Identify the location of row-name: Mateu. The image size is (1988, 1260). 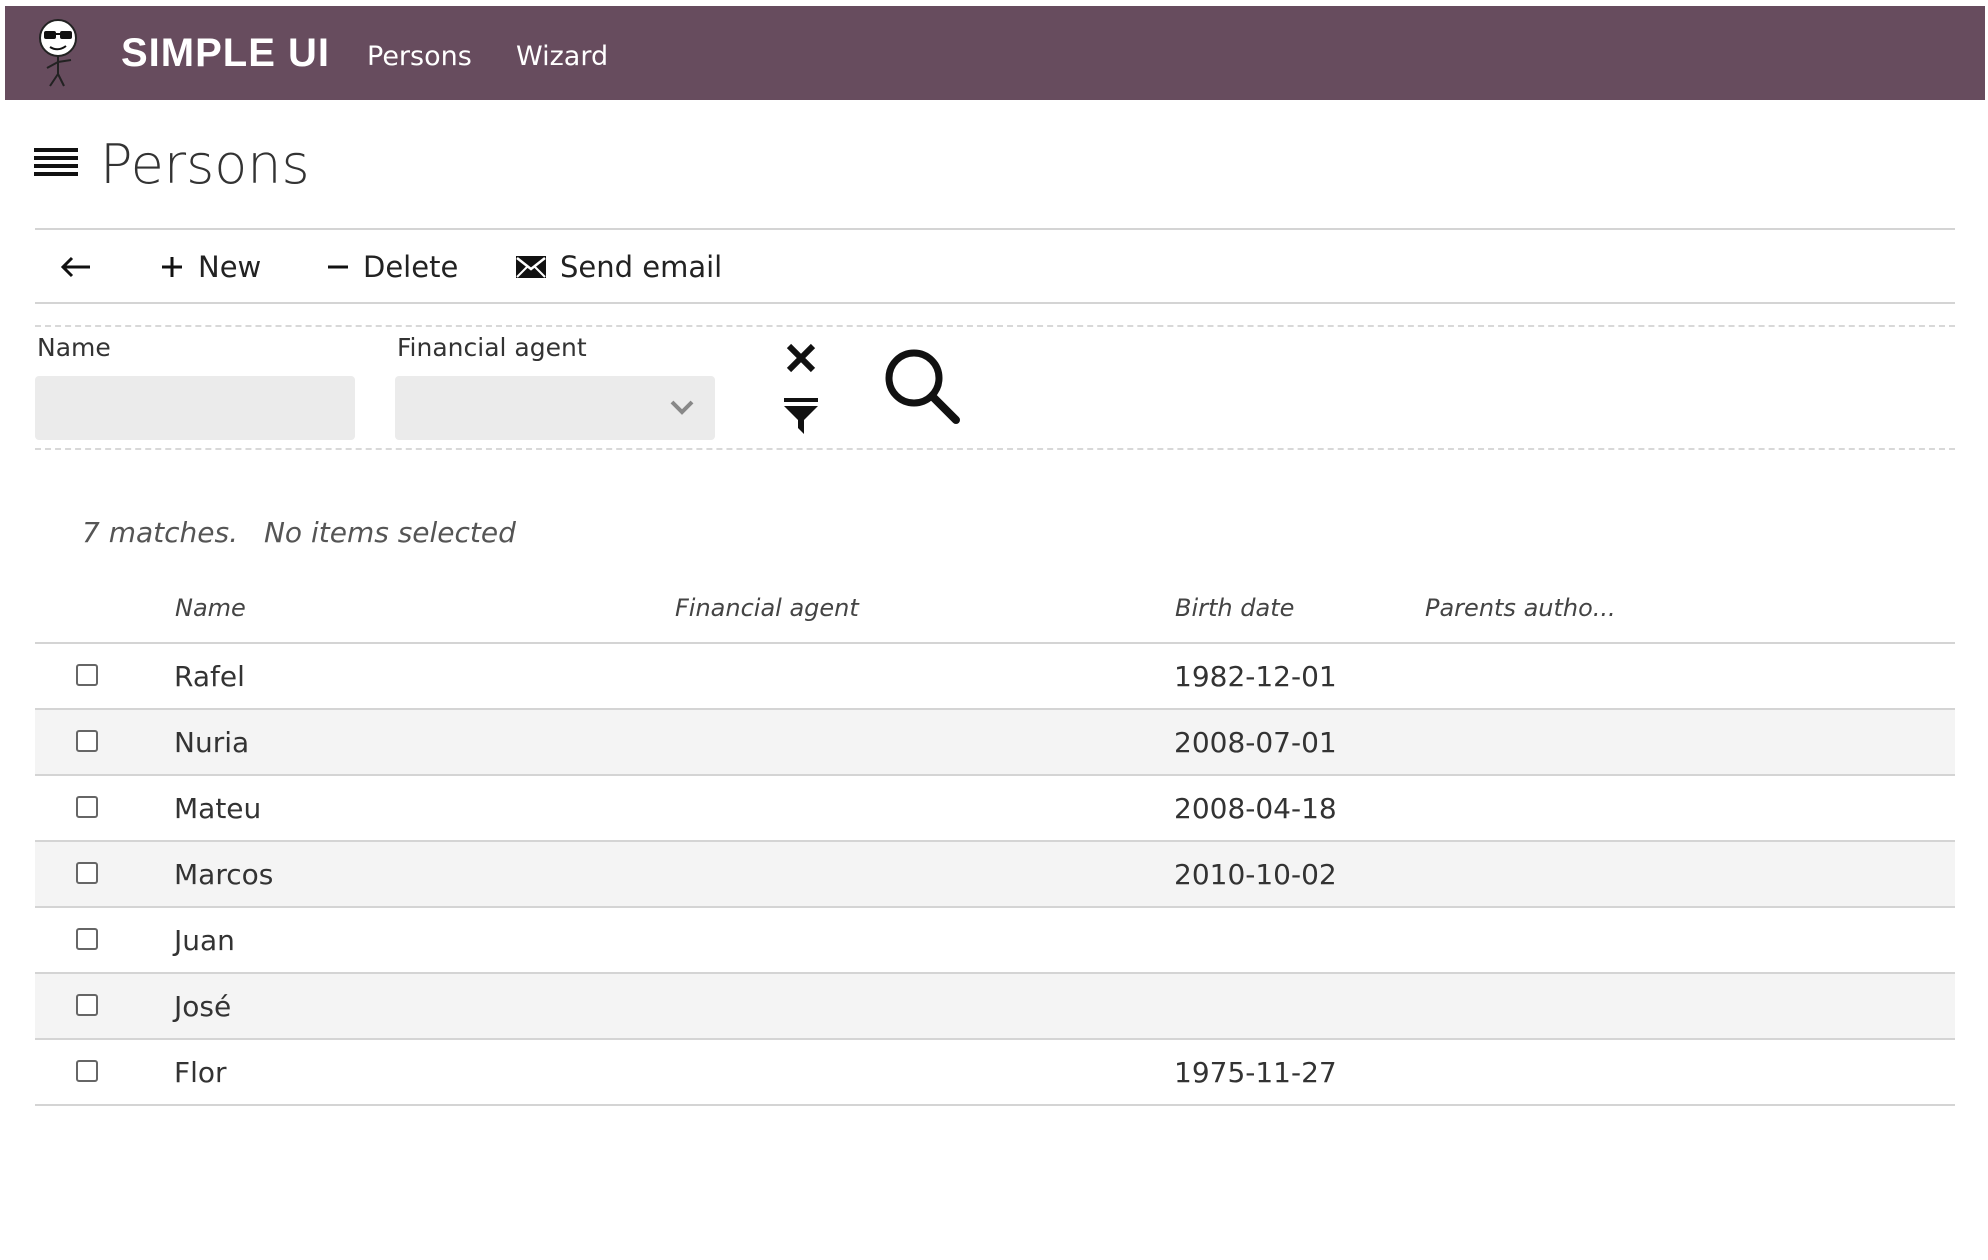
(218, 808).